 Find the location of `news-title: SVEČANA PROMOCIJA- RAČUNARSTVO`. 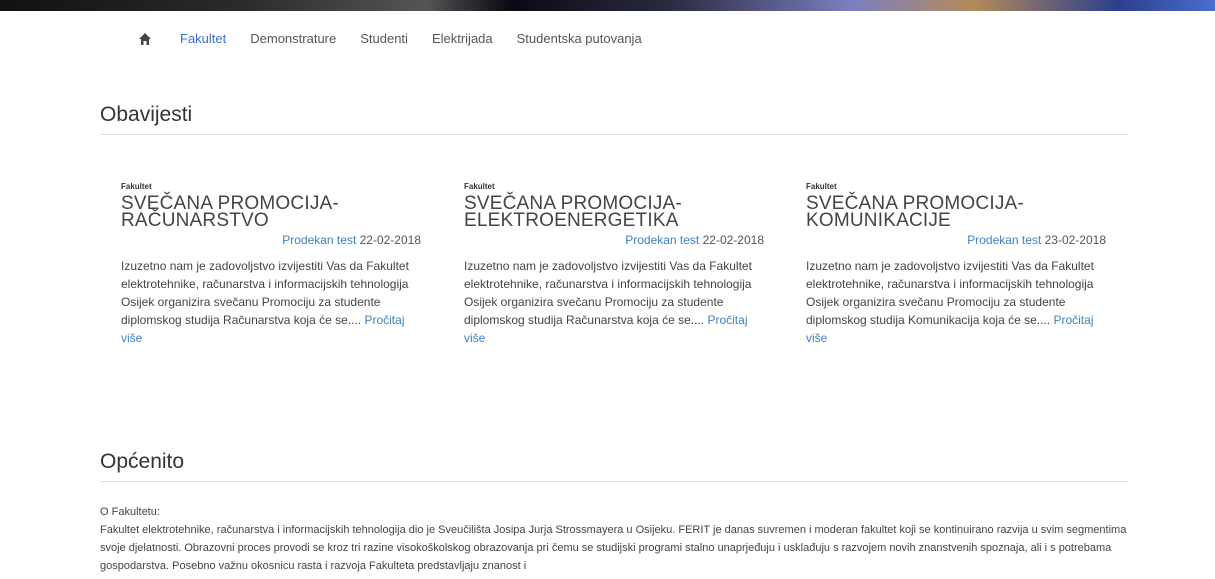

news-title: SVEČANA PROMOCIJA- RAČUNARSTVO is located at coordinates (271, 212).